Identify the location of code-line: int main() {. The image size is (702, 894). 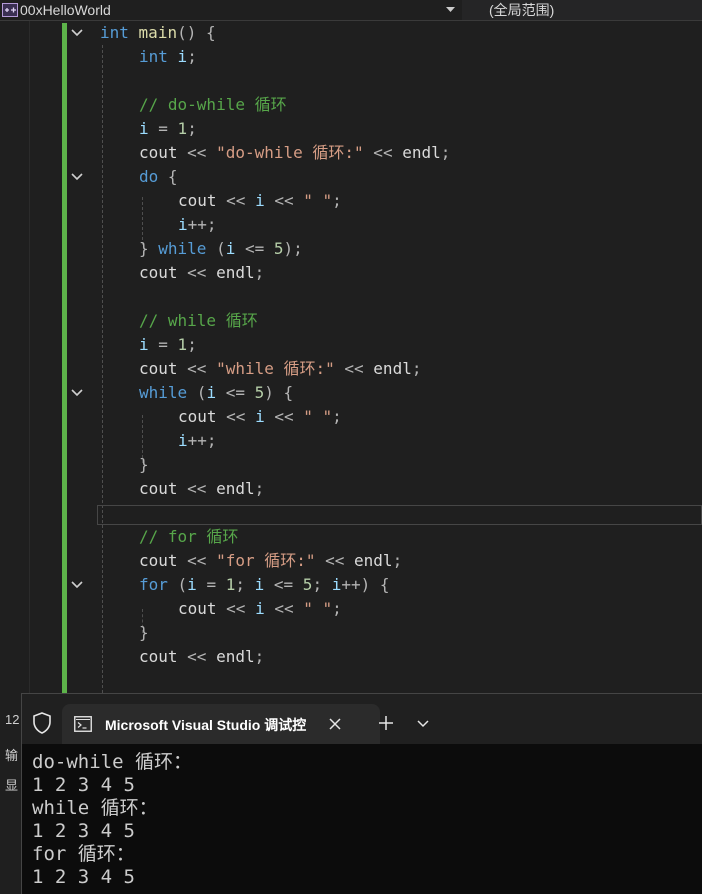
(351, 33).